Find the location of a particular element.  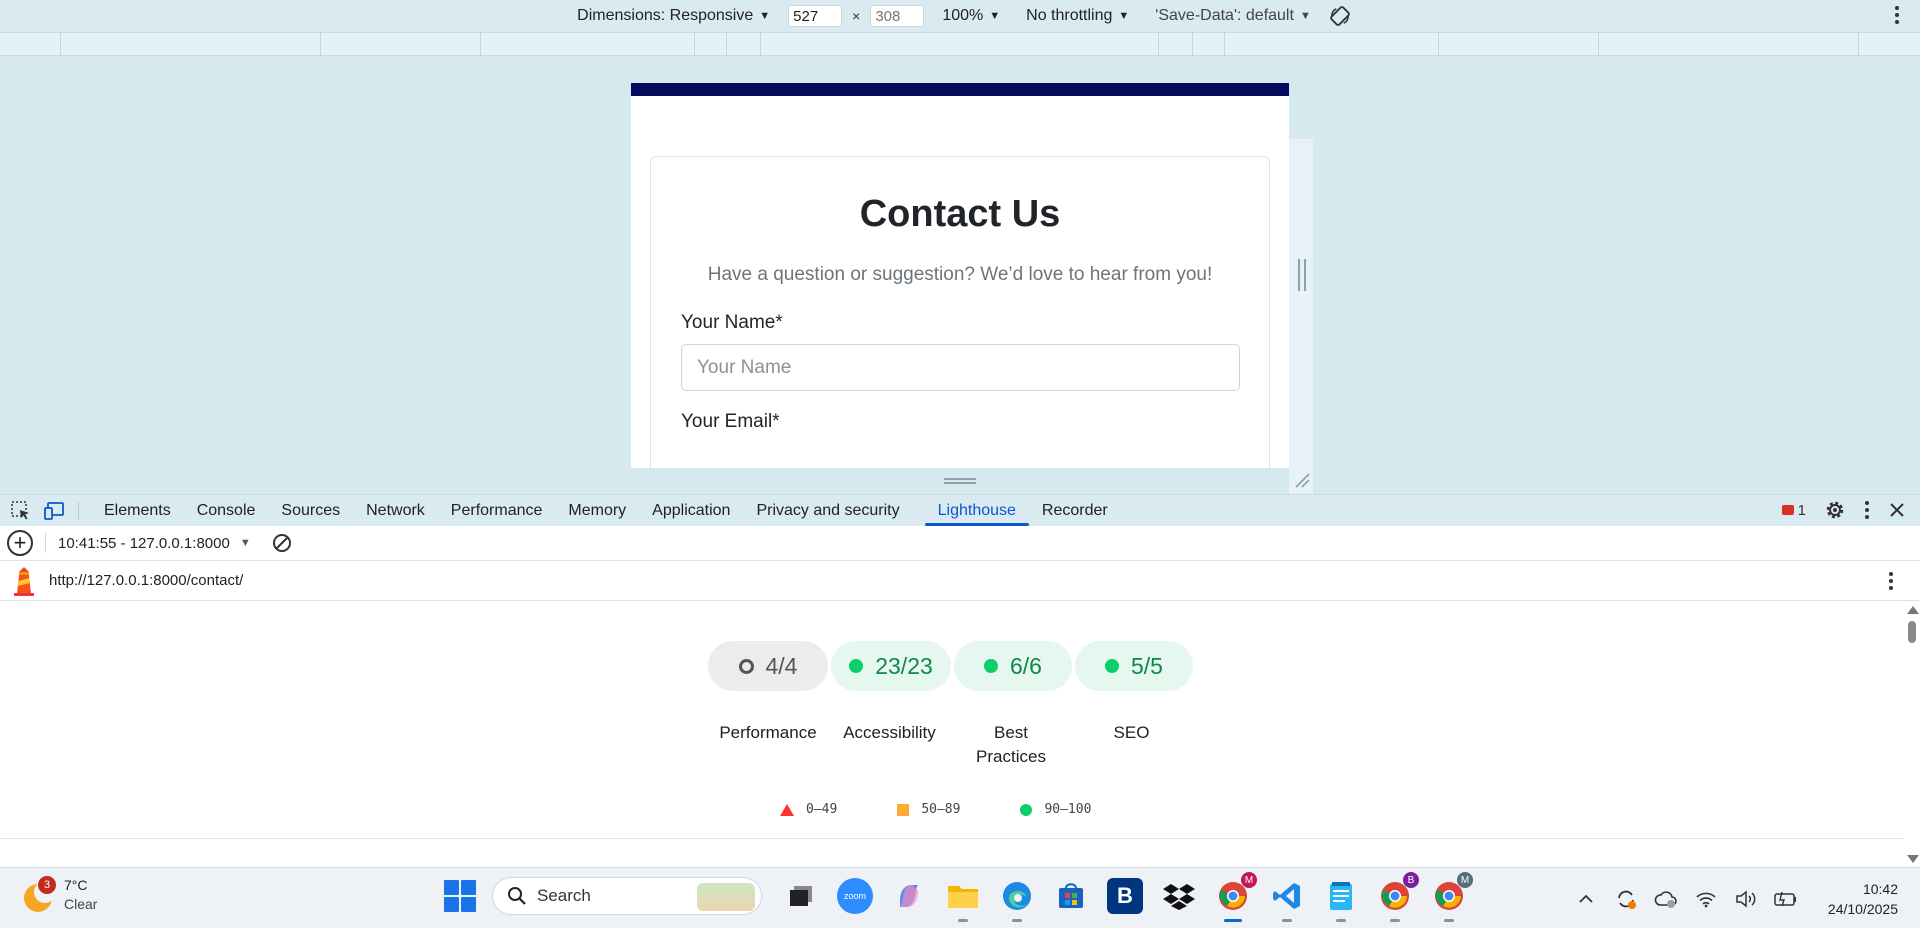

zoom-app-icon: zoom is located at coordinates (855, 896).